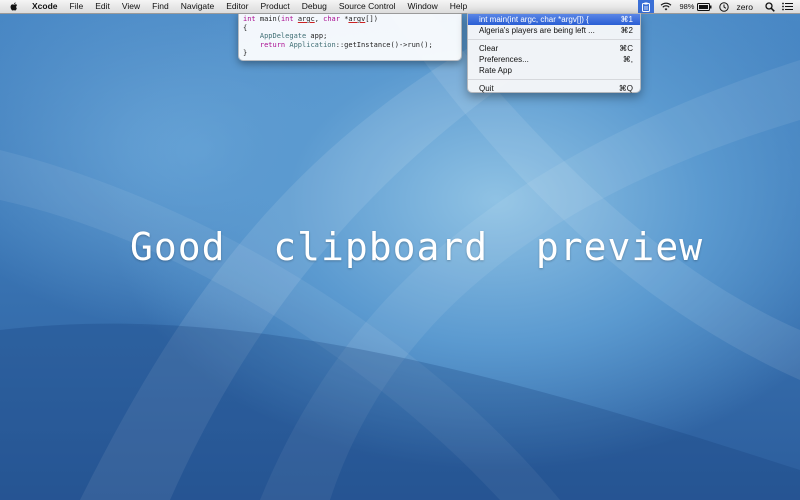 This screenshot has height=500, width=800. What do you see at coordinates (423, 6) in the screenshot?
I see `menu-window: Window` at bounding box center [423, 6].